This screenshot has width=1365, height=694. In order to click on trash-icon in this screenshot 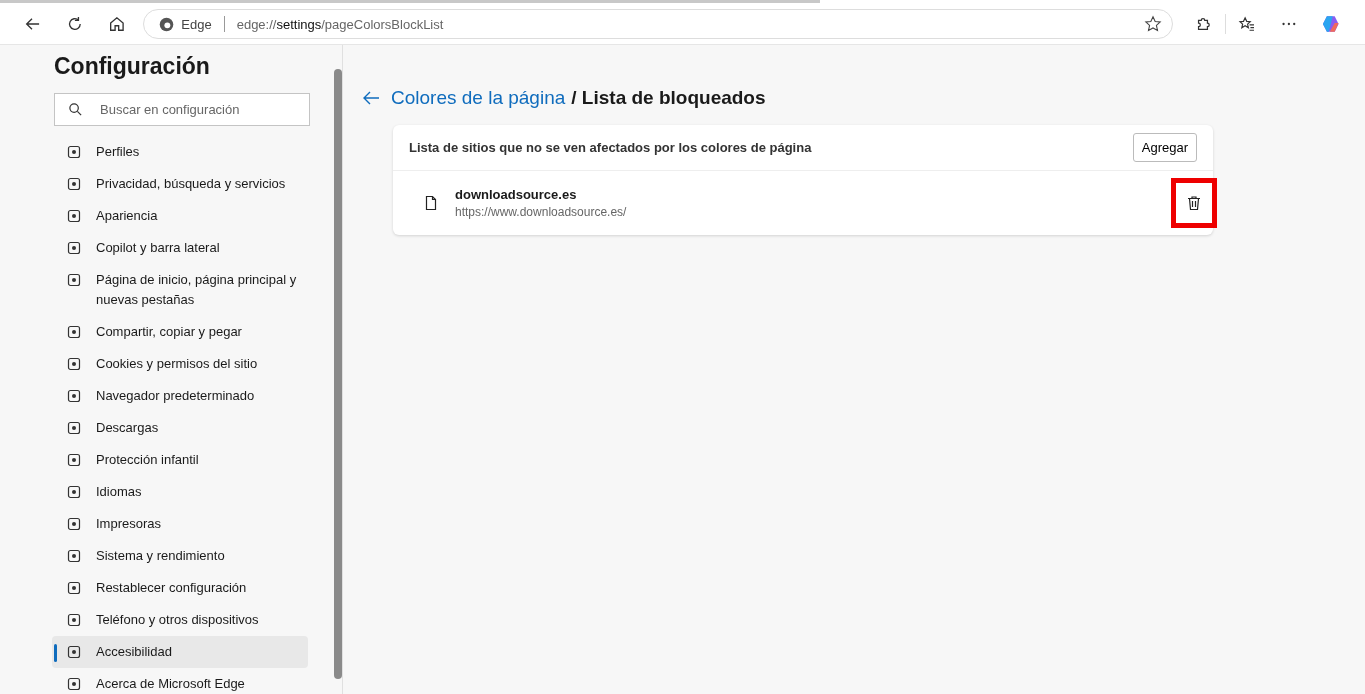, I will do `click(1194, 203)`.